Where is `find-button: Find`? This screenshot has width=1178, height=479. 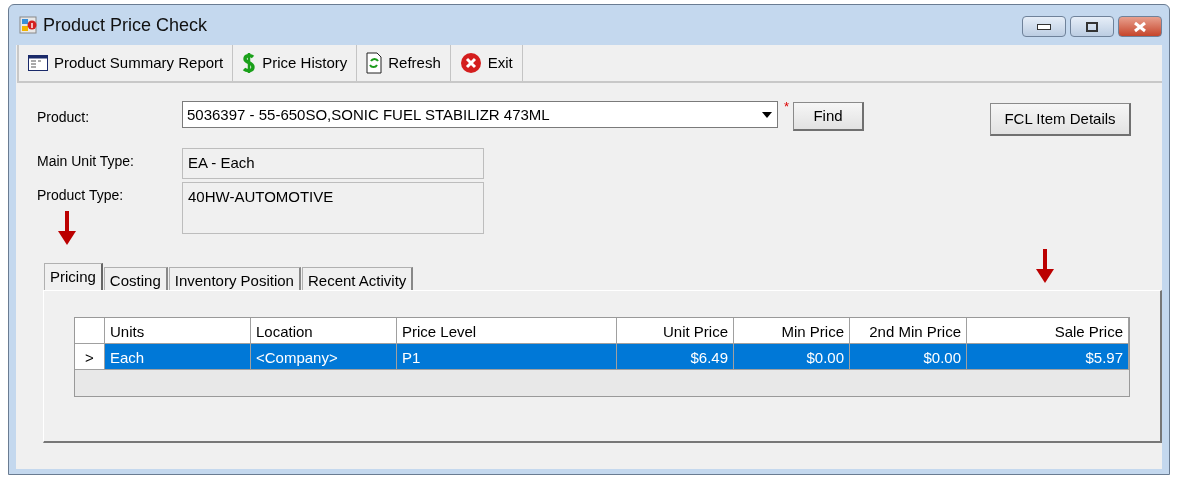 find-button: Find is located at coordinates (828, 116).